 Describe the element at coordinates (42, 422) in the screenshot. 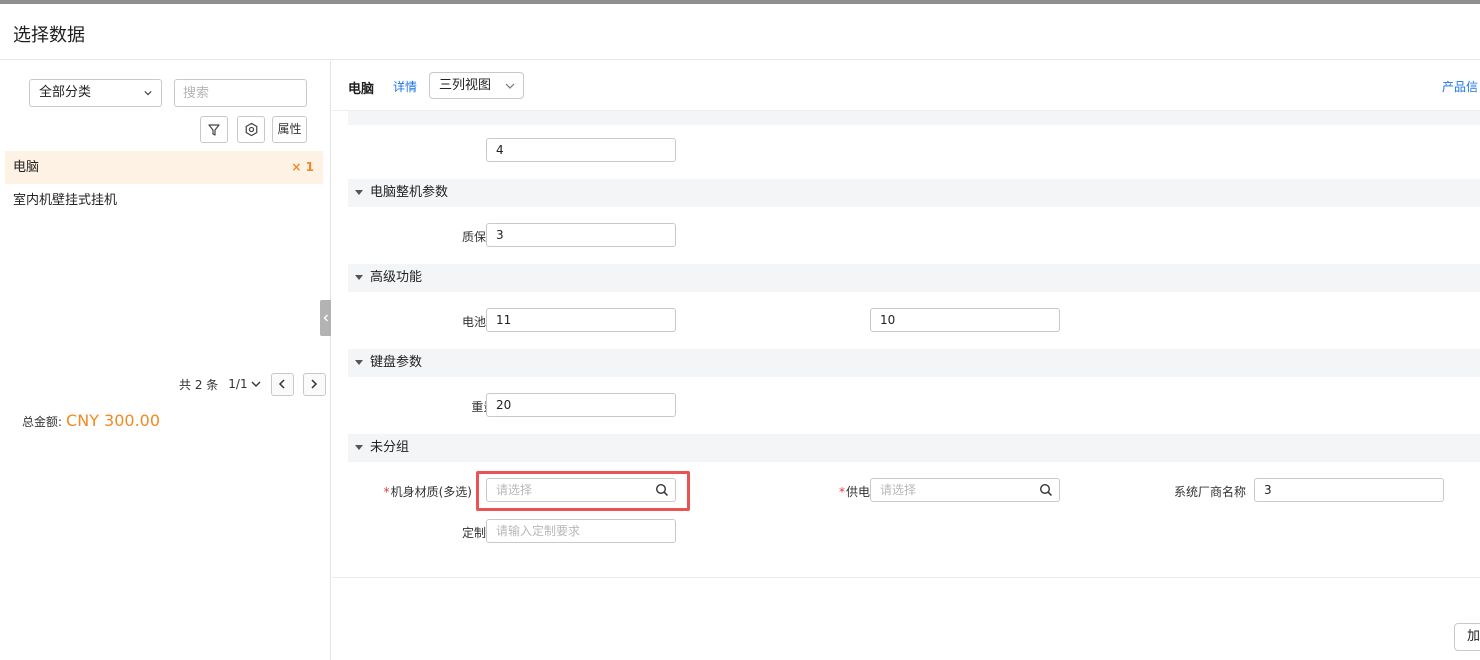

I see `total-label: 总金额:` at that location.